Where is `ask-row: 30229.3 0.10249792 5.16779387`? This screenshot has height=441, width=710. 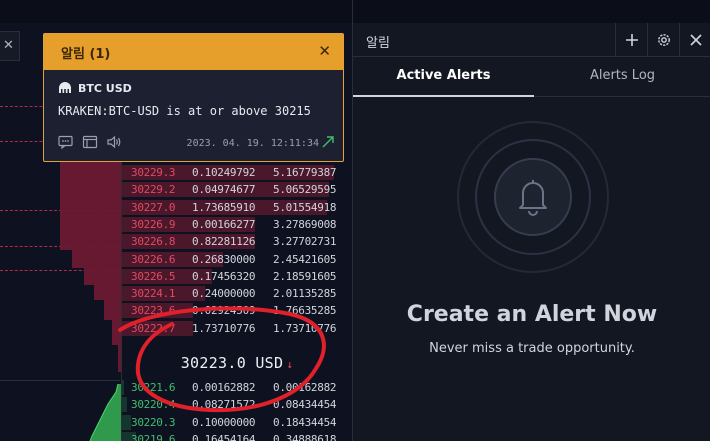 ask-row: 30229.3 0.10249792 5.16779387 is located at coordinates (237, 172).